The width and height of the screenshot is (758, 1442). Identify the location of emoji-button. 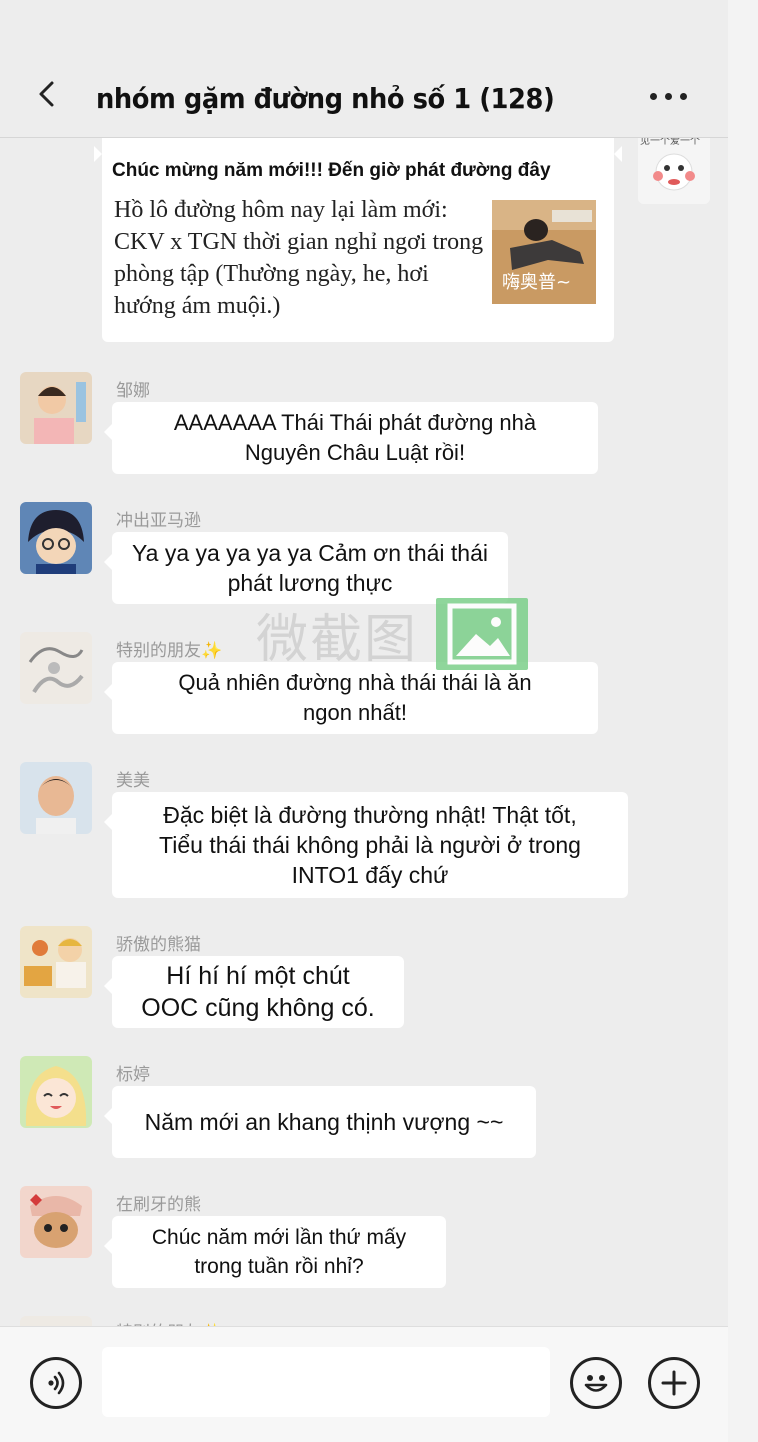
(596, 1383).